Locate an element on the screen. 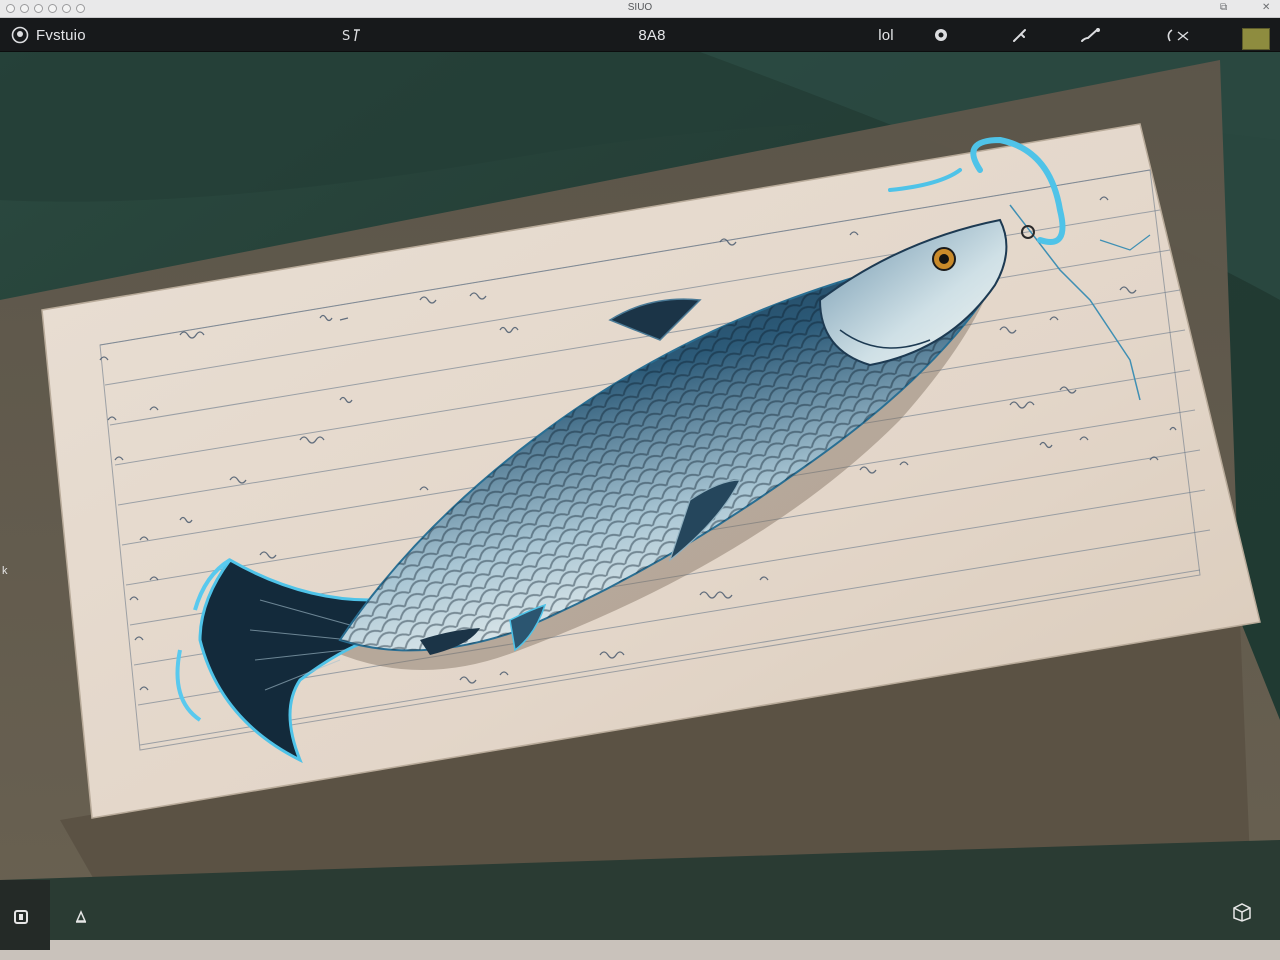 This screenshot has width=1280, height=960. app-name-menu: Fvstuio is located at coordinates (71, 35).